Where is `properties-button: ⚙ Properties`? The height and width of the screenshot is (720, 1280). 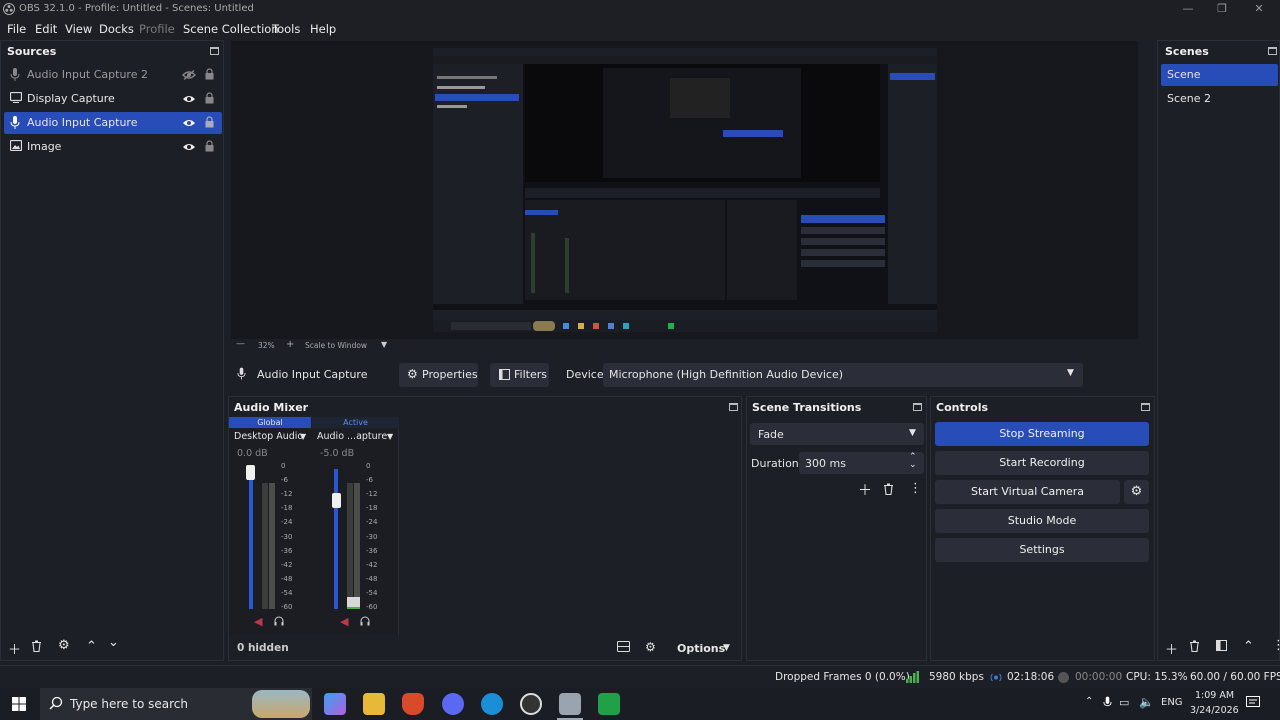
properties-button: ⚙ Properties is located at coordinates (438, 375).